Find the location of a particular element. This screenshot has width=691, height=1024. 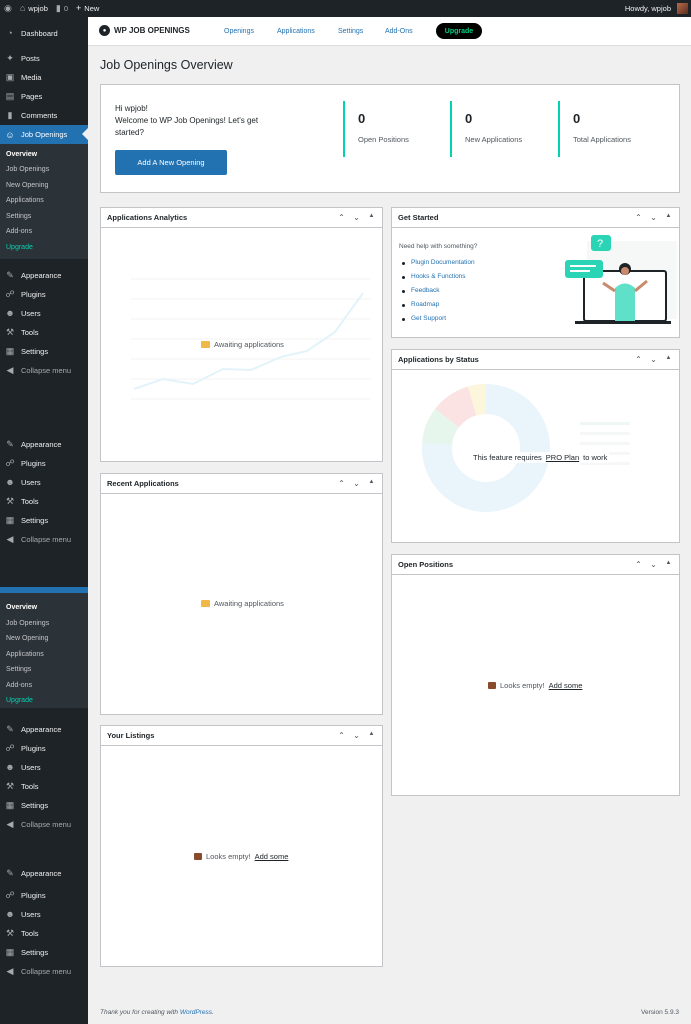

menu-appearance-partial: ✎ Appearance is located at coordinates (44, 873).